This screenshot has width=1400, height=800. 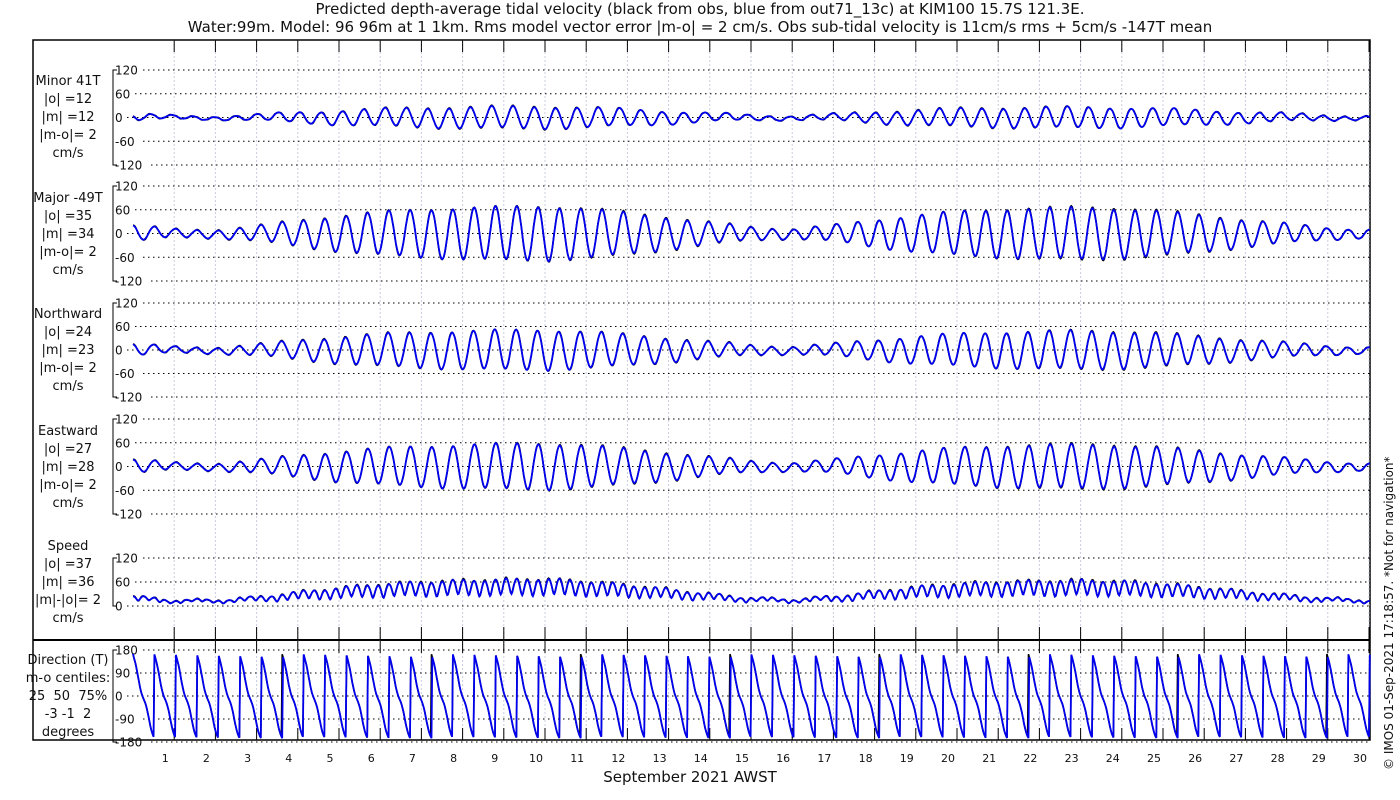 What do you see at coordinates (248, 758) in the screenshot?
I see `x-tick-label: 3` at bounding box center [248, 758].